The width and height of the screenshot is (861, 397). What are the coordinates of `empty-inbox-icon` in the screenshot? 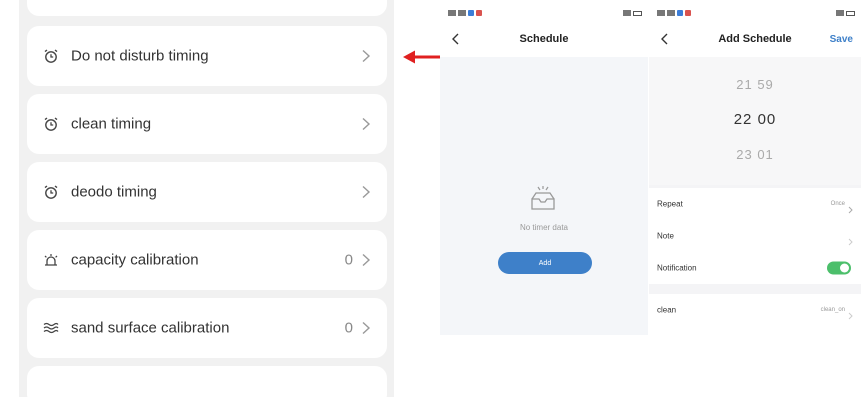 It's located at (543, 198).